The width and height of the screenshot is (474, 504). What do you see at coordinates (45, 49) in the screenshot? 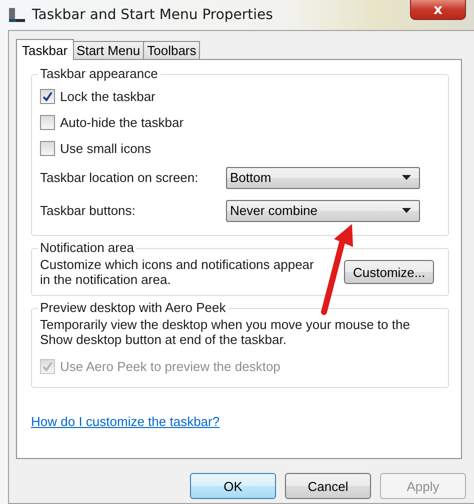
I see `tab: Taskbar` at bounding box center [45, 49].